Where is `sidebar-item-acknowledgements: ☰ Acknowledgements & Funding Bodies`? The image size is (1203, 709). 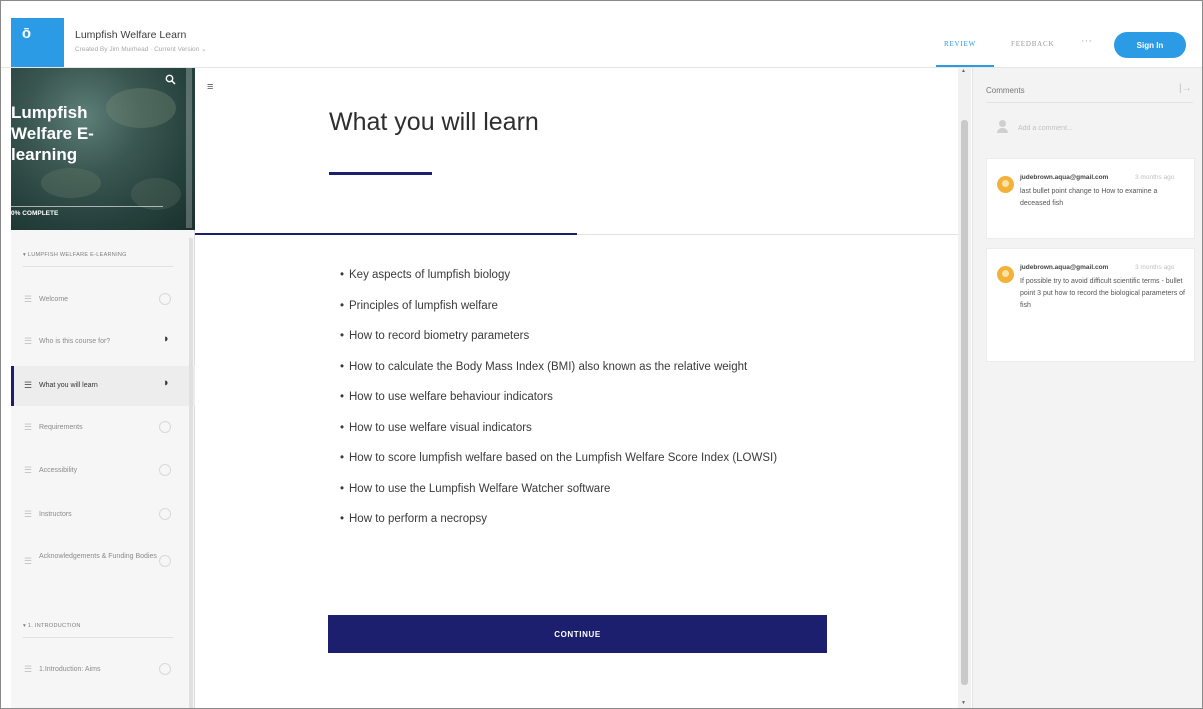
sidebar-item-acknowledgements: ☰ Acknowledgements & Funding Bodies is located at coordinates (103, 562).